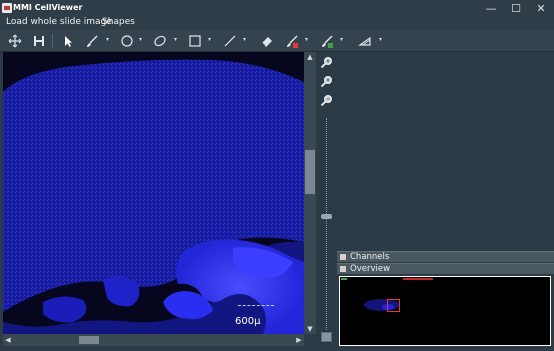 Image resolution: width=554 pixels, height=351 pixels. I want to click on scroll-down-icon: ▼, so click(310, 329).